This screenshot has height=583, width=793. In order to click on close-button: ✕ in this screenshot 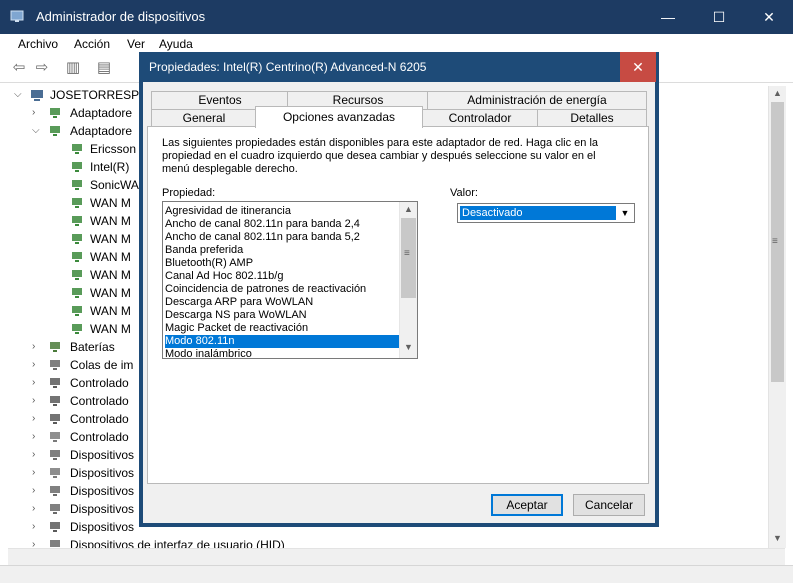, I will do `click(769, 17)`.